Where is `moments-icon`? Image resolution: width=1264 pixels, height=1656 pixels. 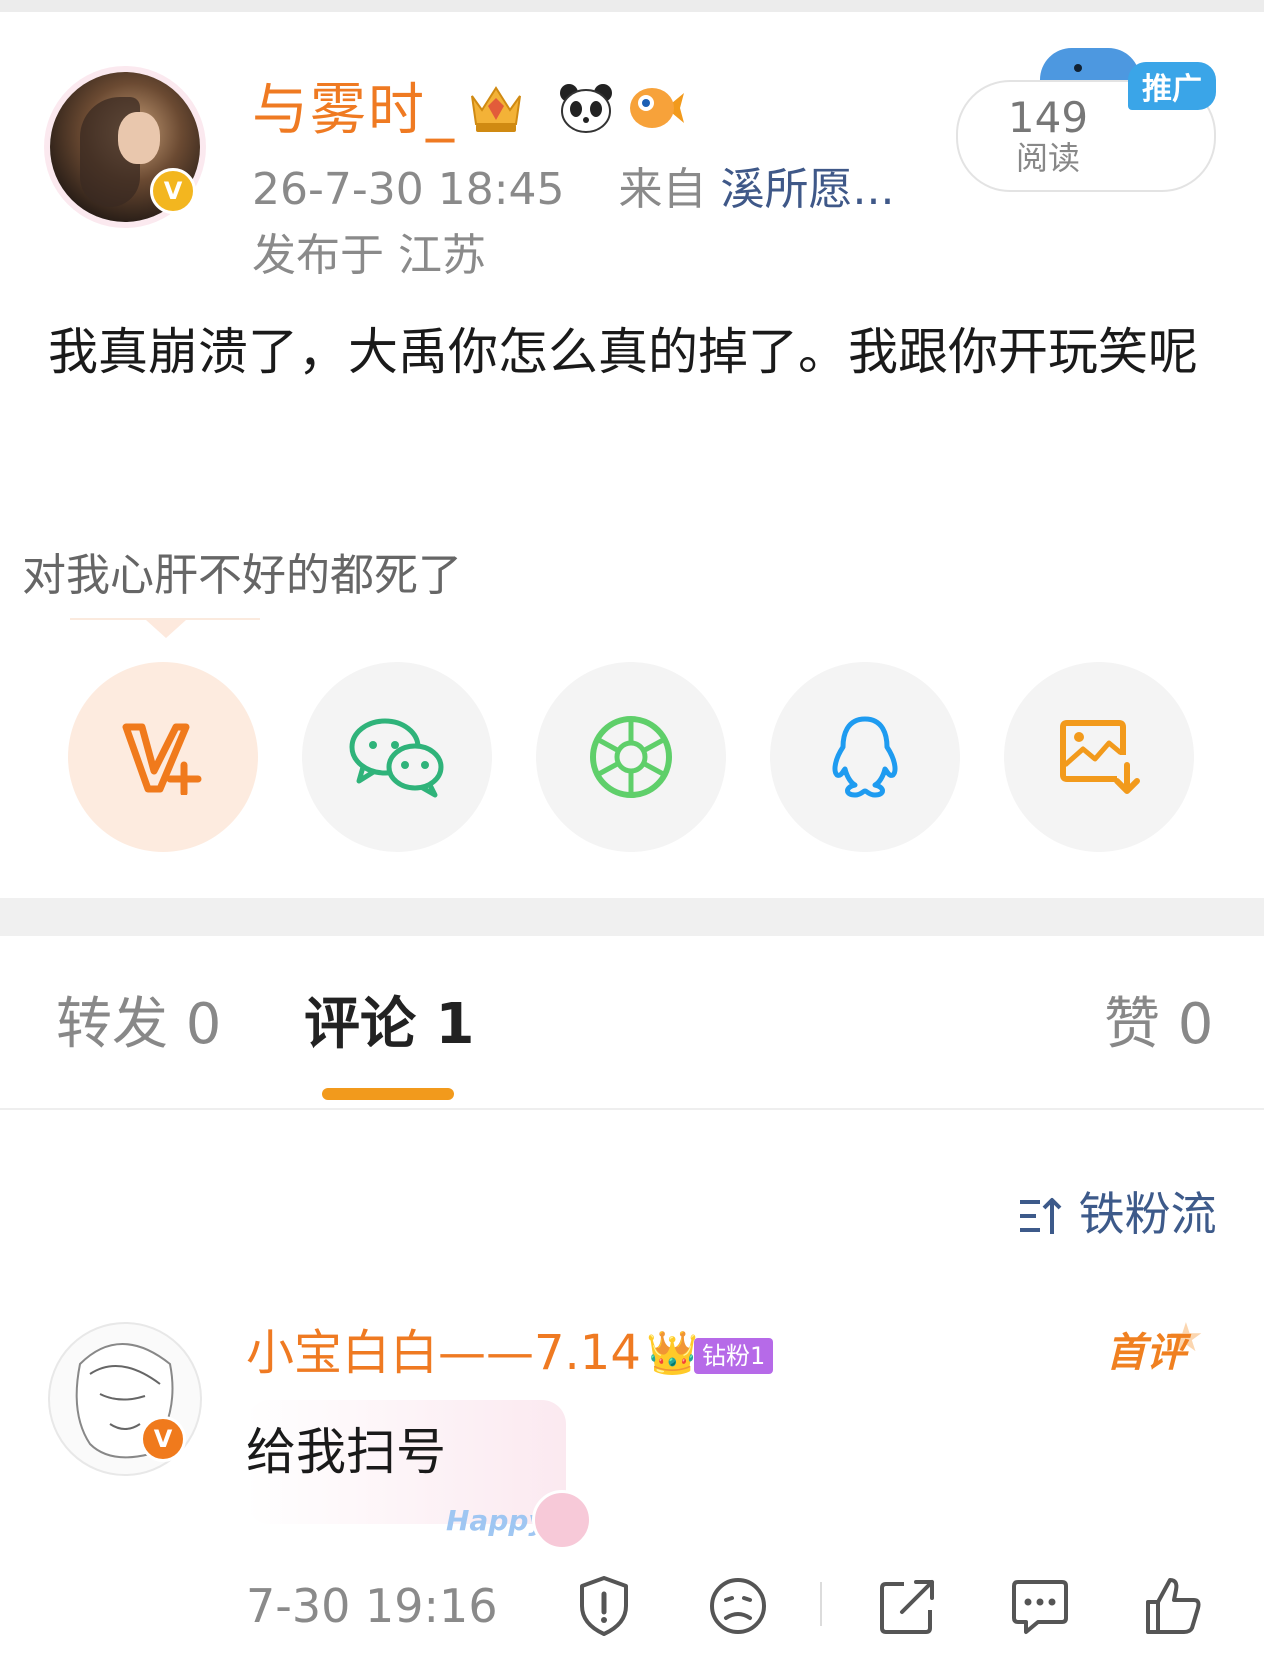
moments-icon is located at coordinates (631, 757).